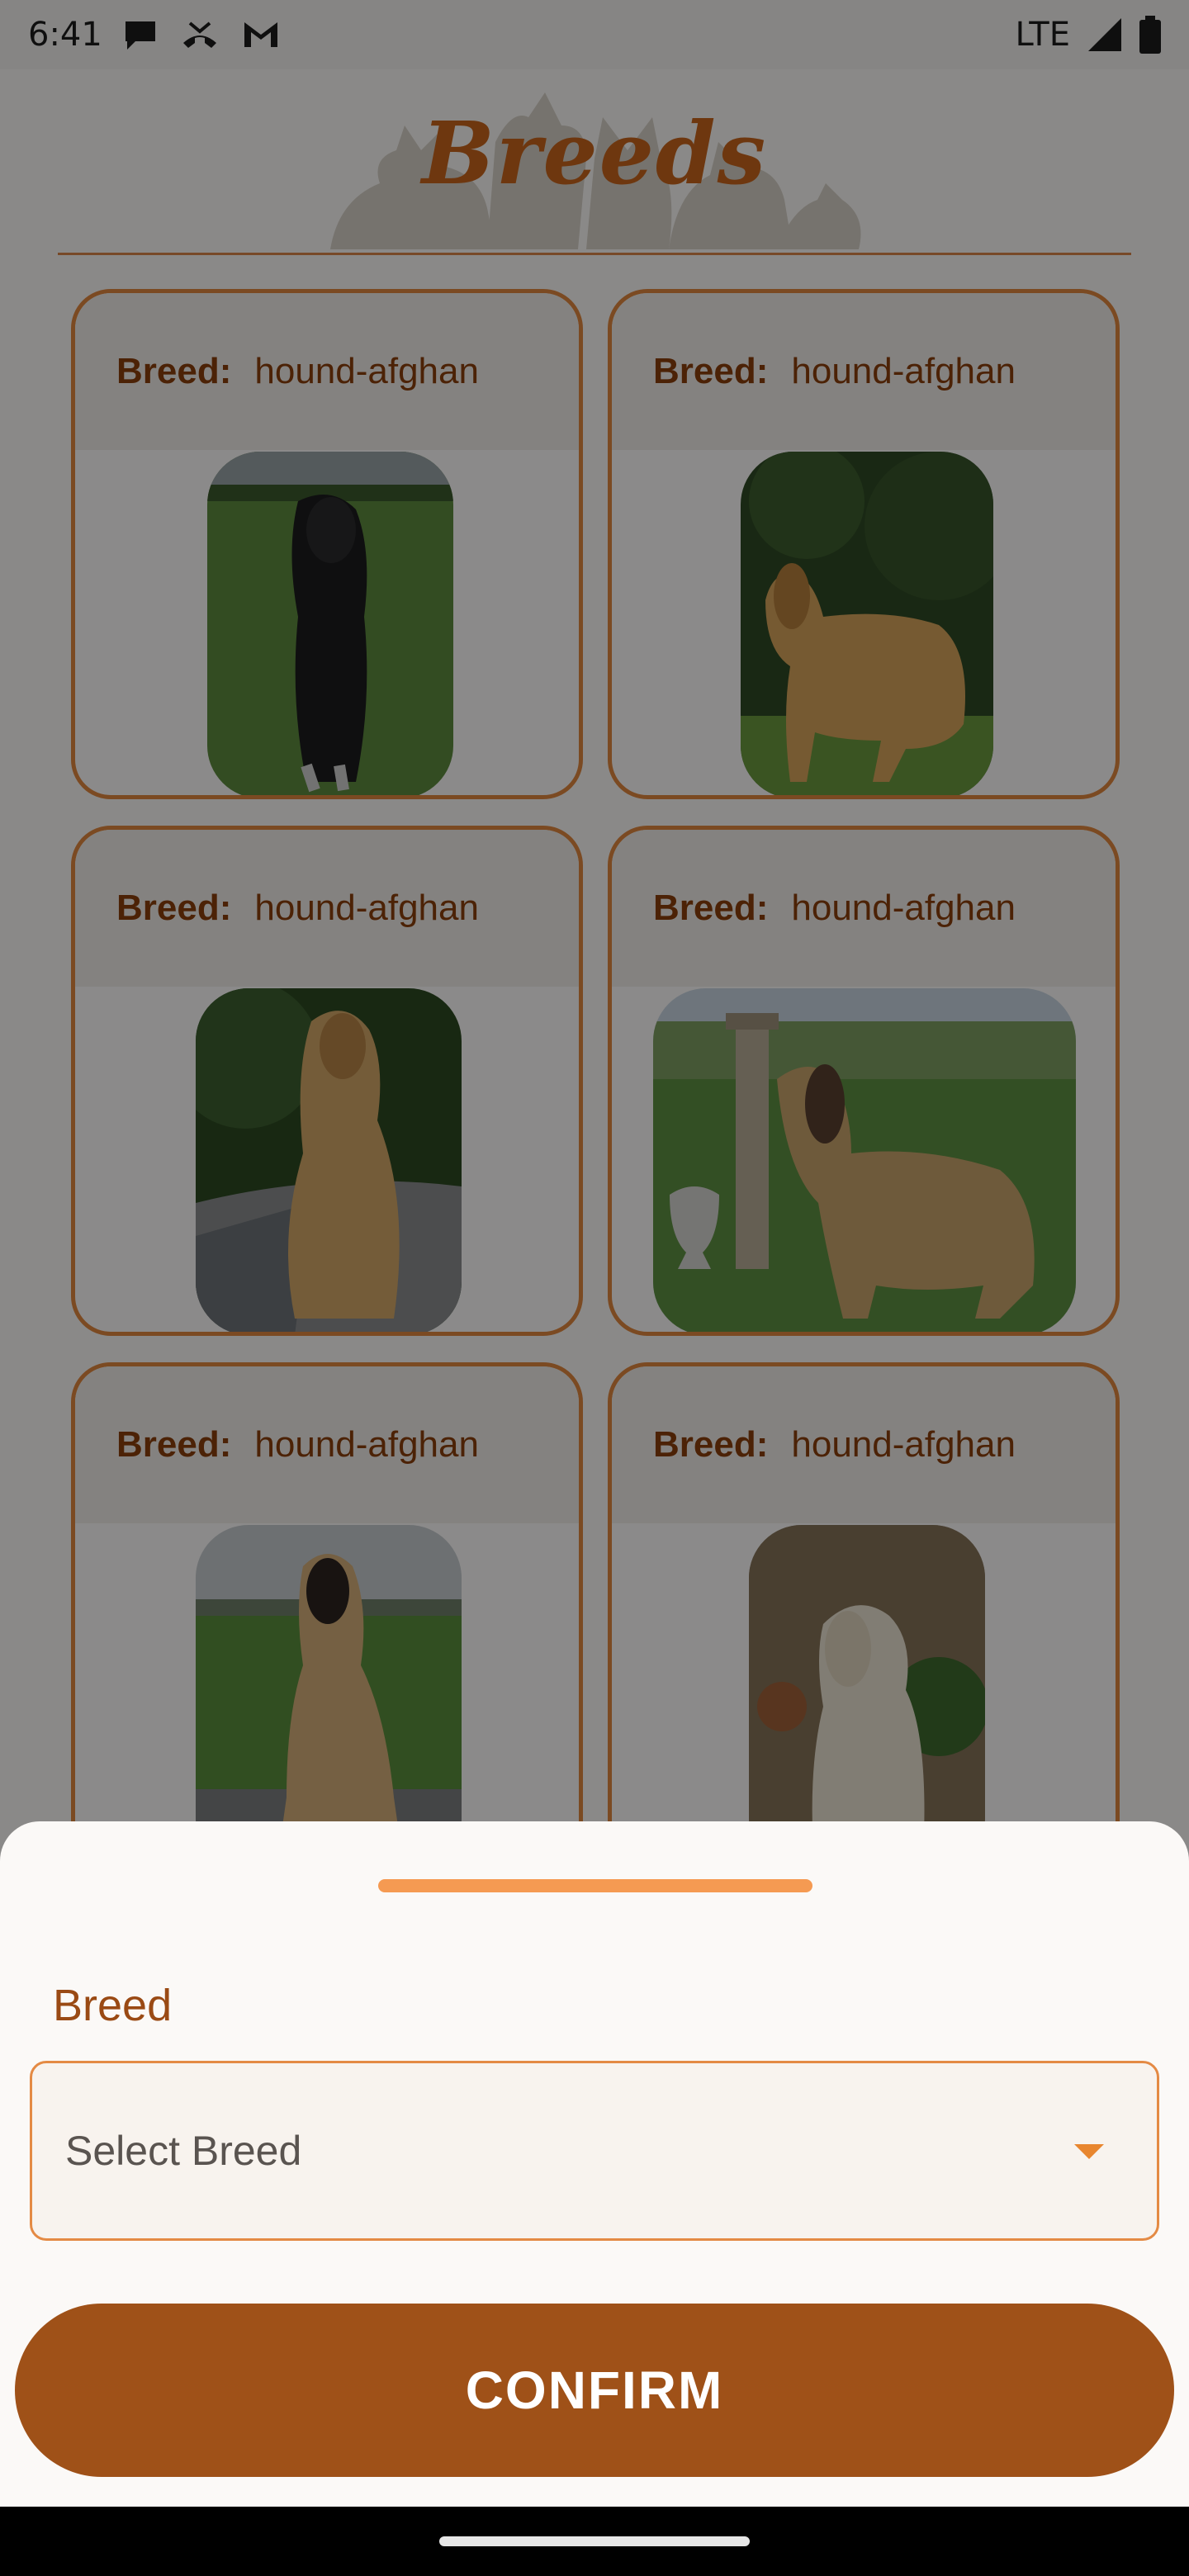 The image size is (1189, 2576). Describe the element at coordinates (183, 2151) in the screenshot. I see `select-placeholder: Select Breed` at that location.